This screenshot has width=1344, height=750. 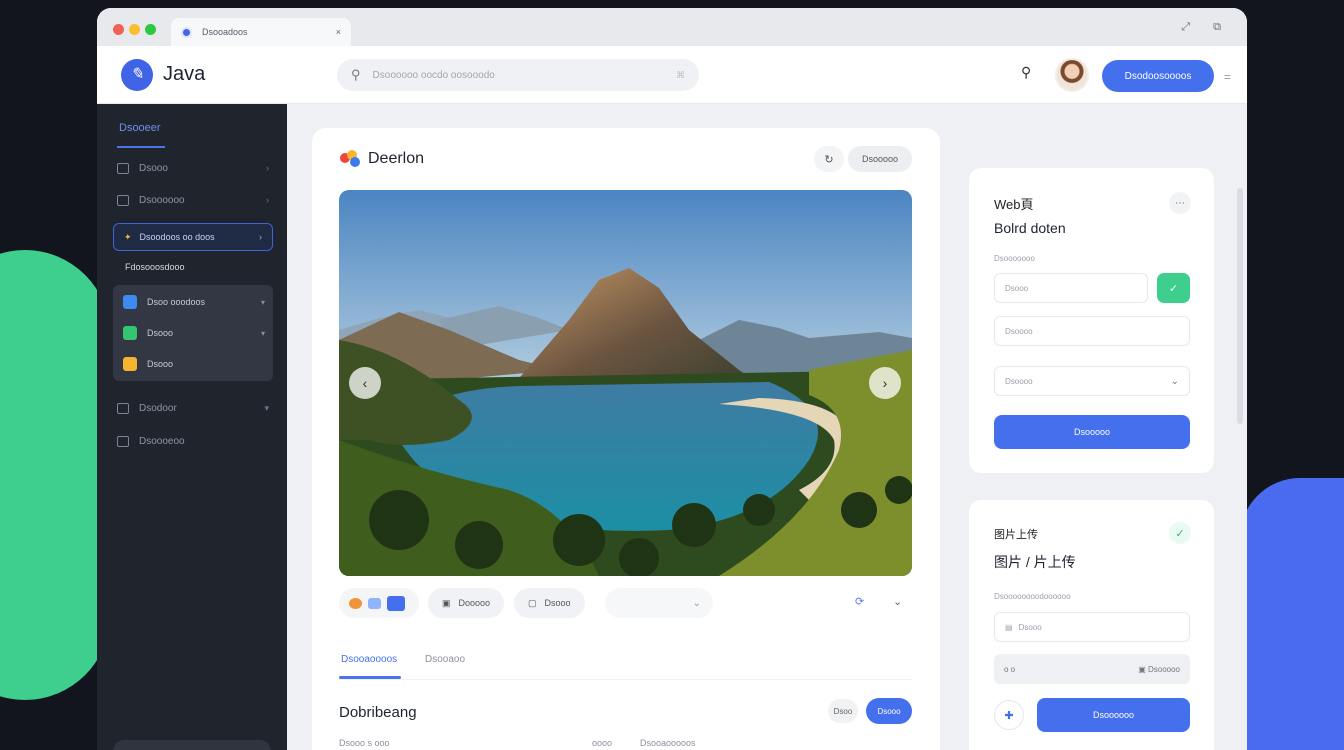 What do you see at coordinates (1072, 75) in the screenshot?
I see `user-avatar` at bounding box center [1072, 75].